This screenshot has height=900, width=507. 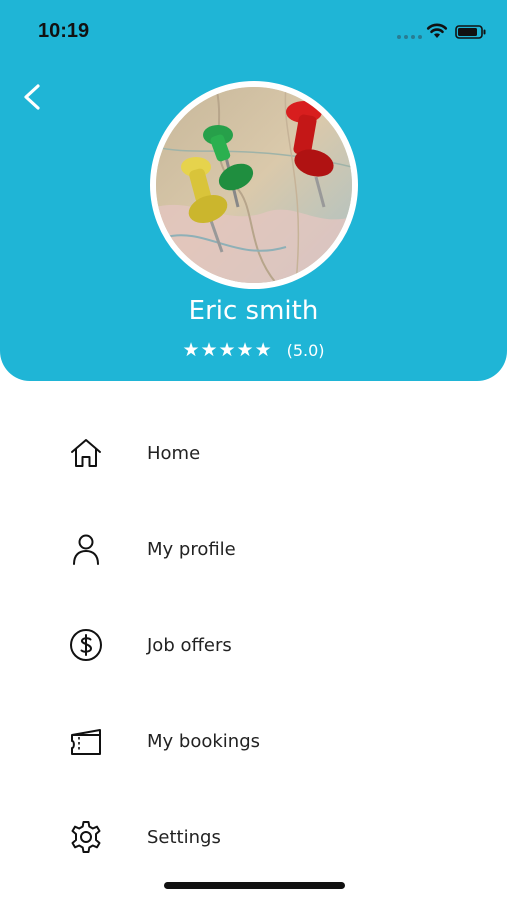 What do you see at coordinates (86, 645) in the screenshot?
I see `dollar-icon` at bounding box center [86, 645].